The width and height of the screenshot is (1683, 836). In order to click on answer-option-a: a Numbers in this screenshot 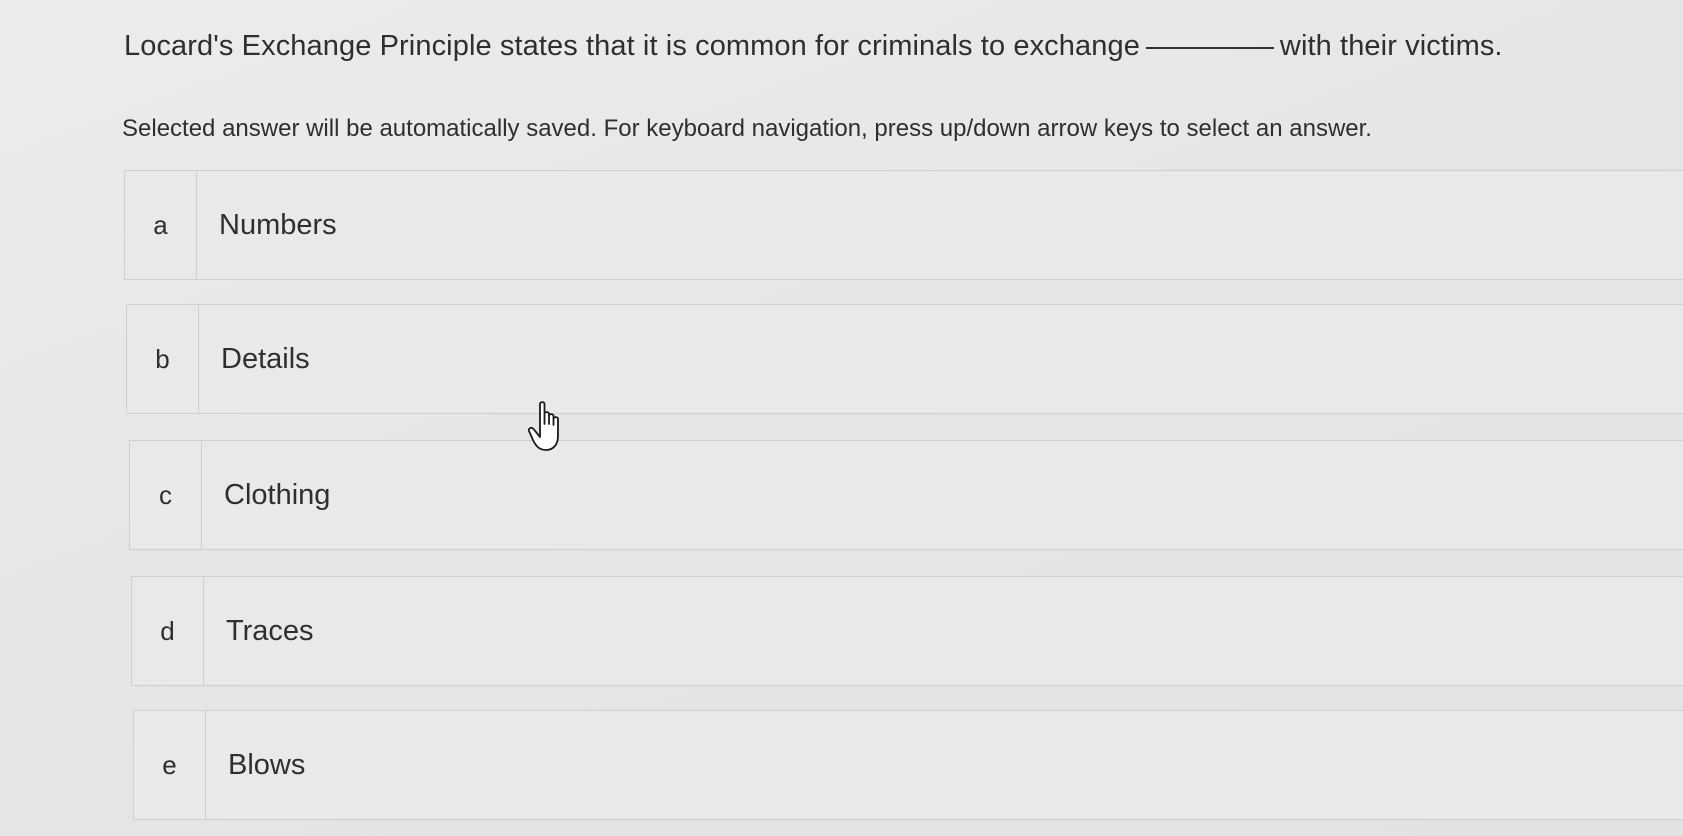, I will do `click(903, 225)`.